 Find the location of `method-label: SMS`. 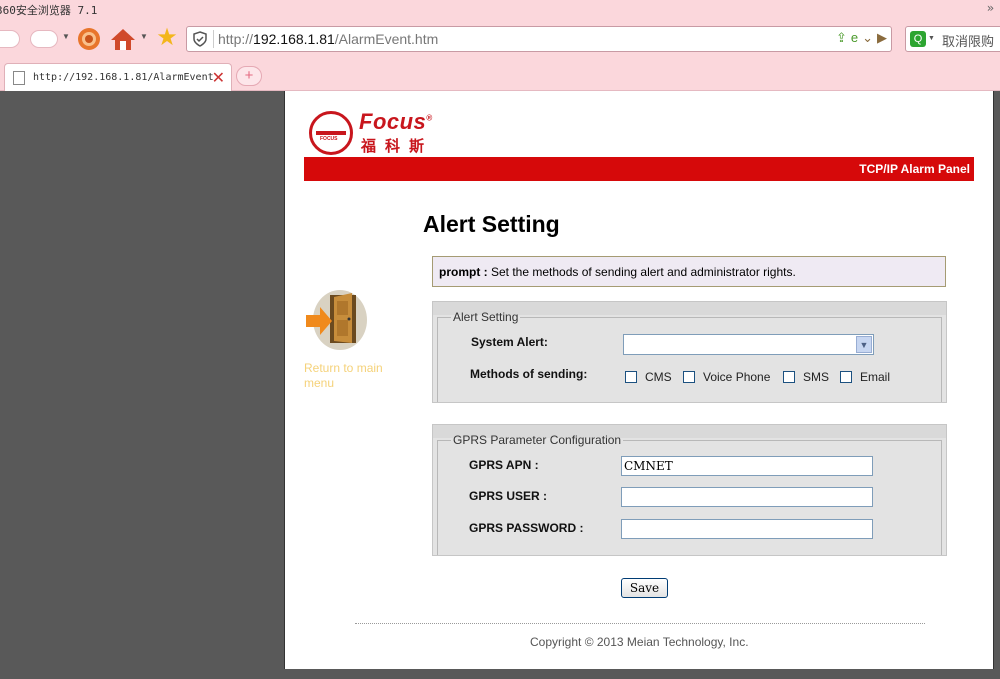

method-label: SMS is located at coordinates (816, 377).